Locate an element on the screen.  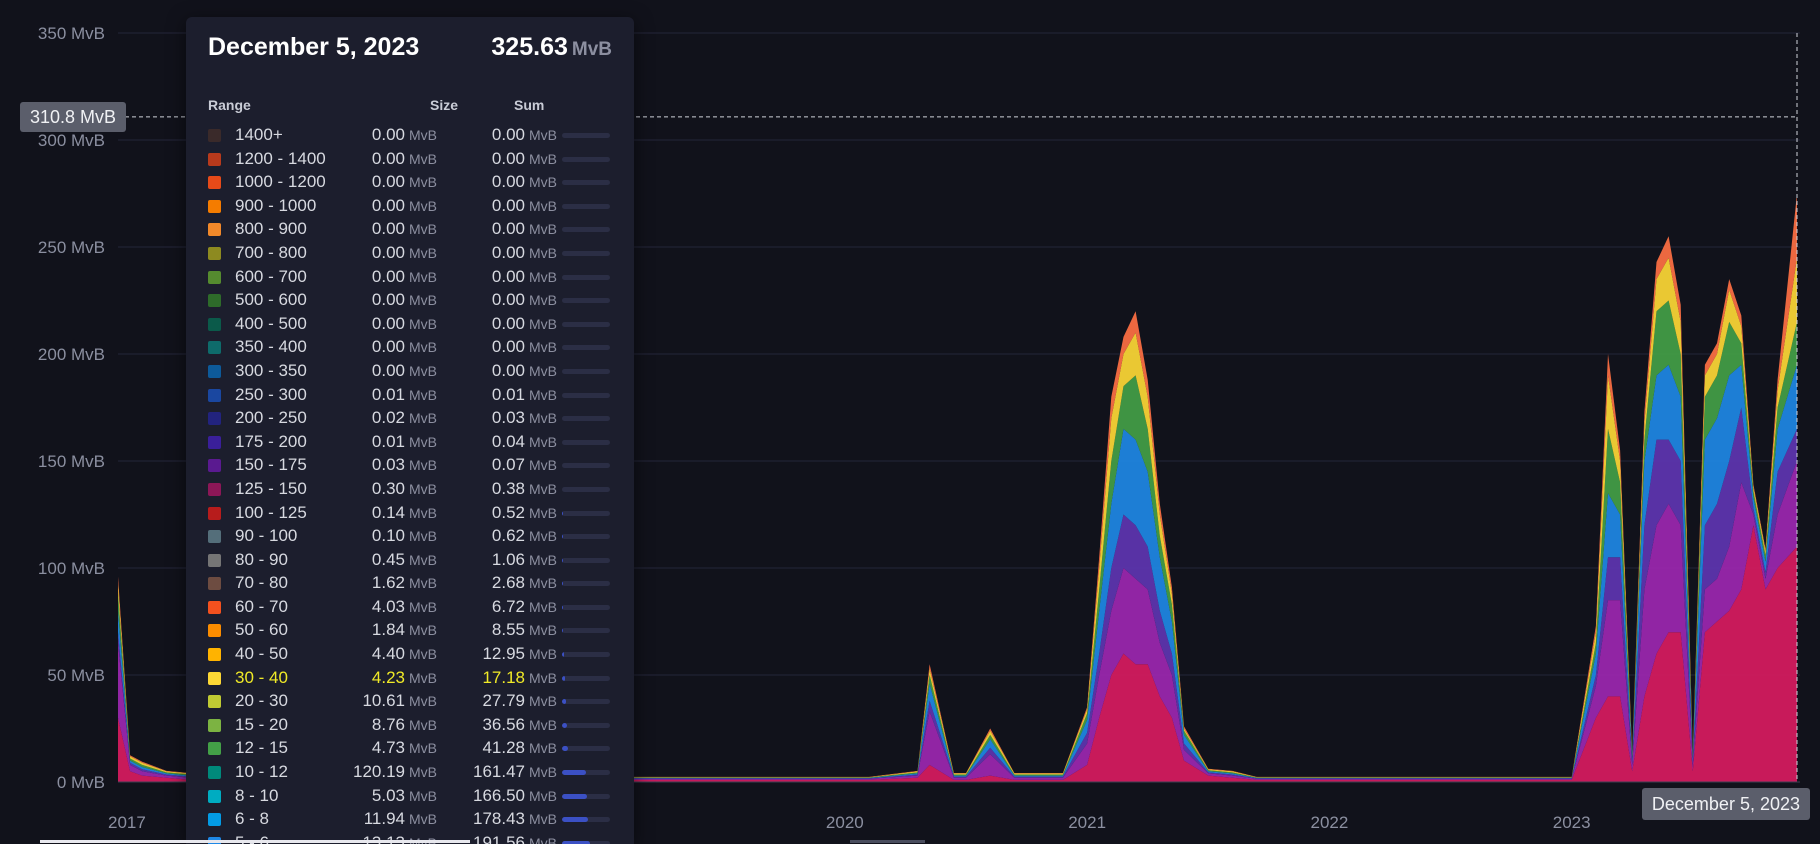
column-range-header: Range is located at coordinates (229, 105).